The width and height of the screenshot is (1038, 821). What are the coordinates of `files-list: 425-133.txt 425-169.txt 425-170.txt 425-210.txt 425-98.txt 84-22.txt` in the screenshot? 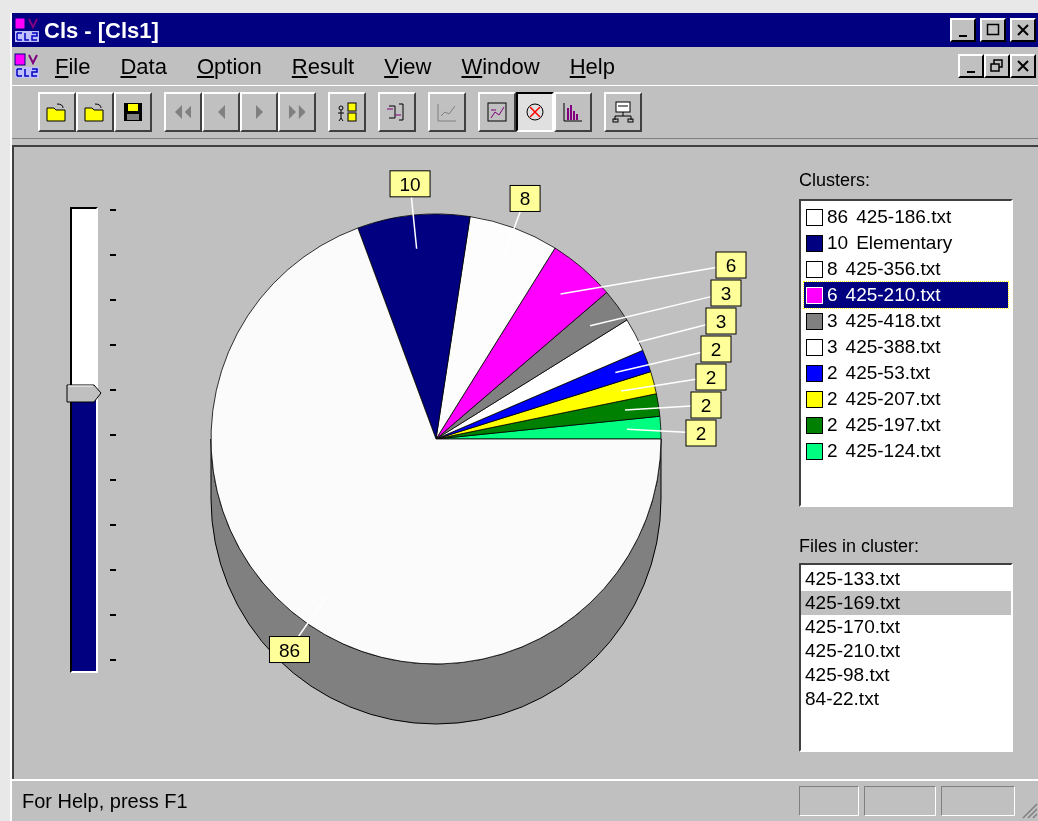 It's located at (906, 657).